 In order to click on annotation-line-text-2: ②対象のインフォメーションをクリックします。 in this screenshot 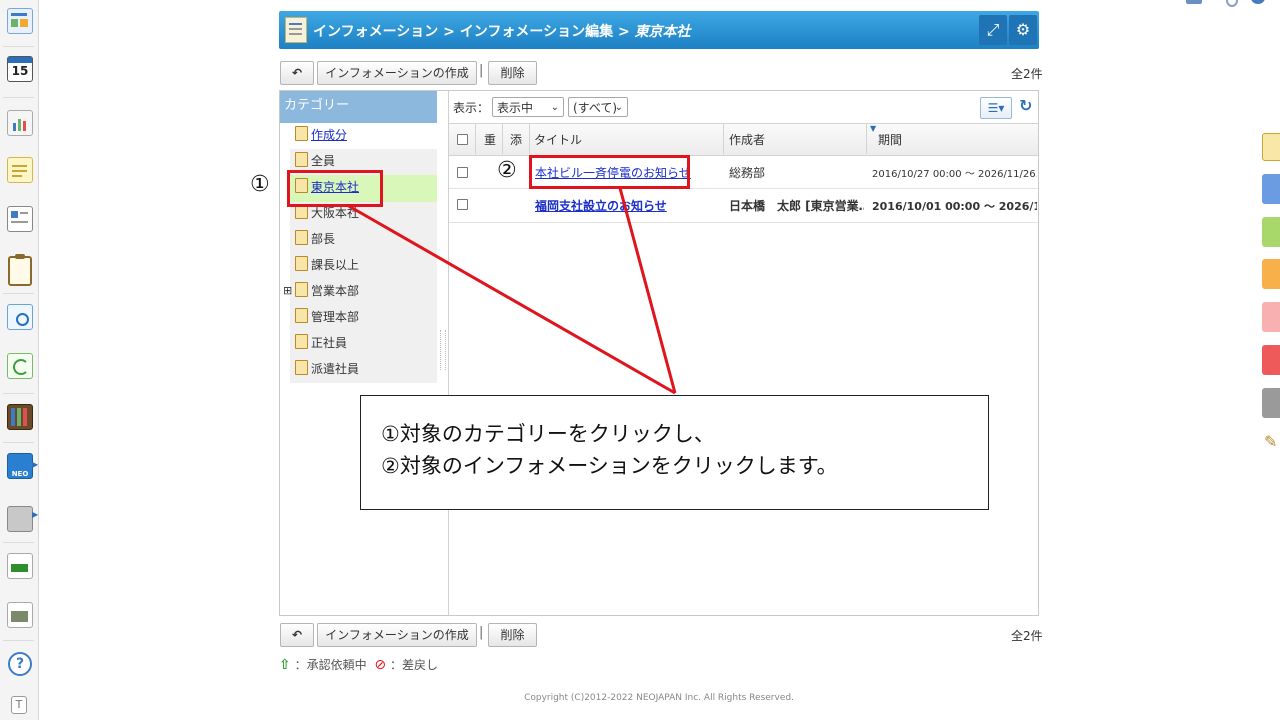, I will do `click(609, 466)`.